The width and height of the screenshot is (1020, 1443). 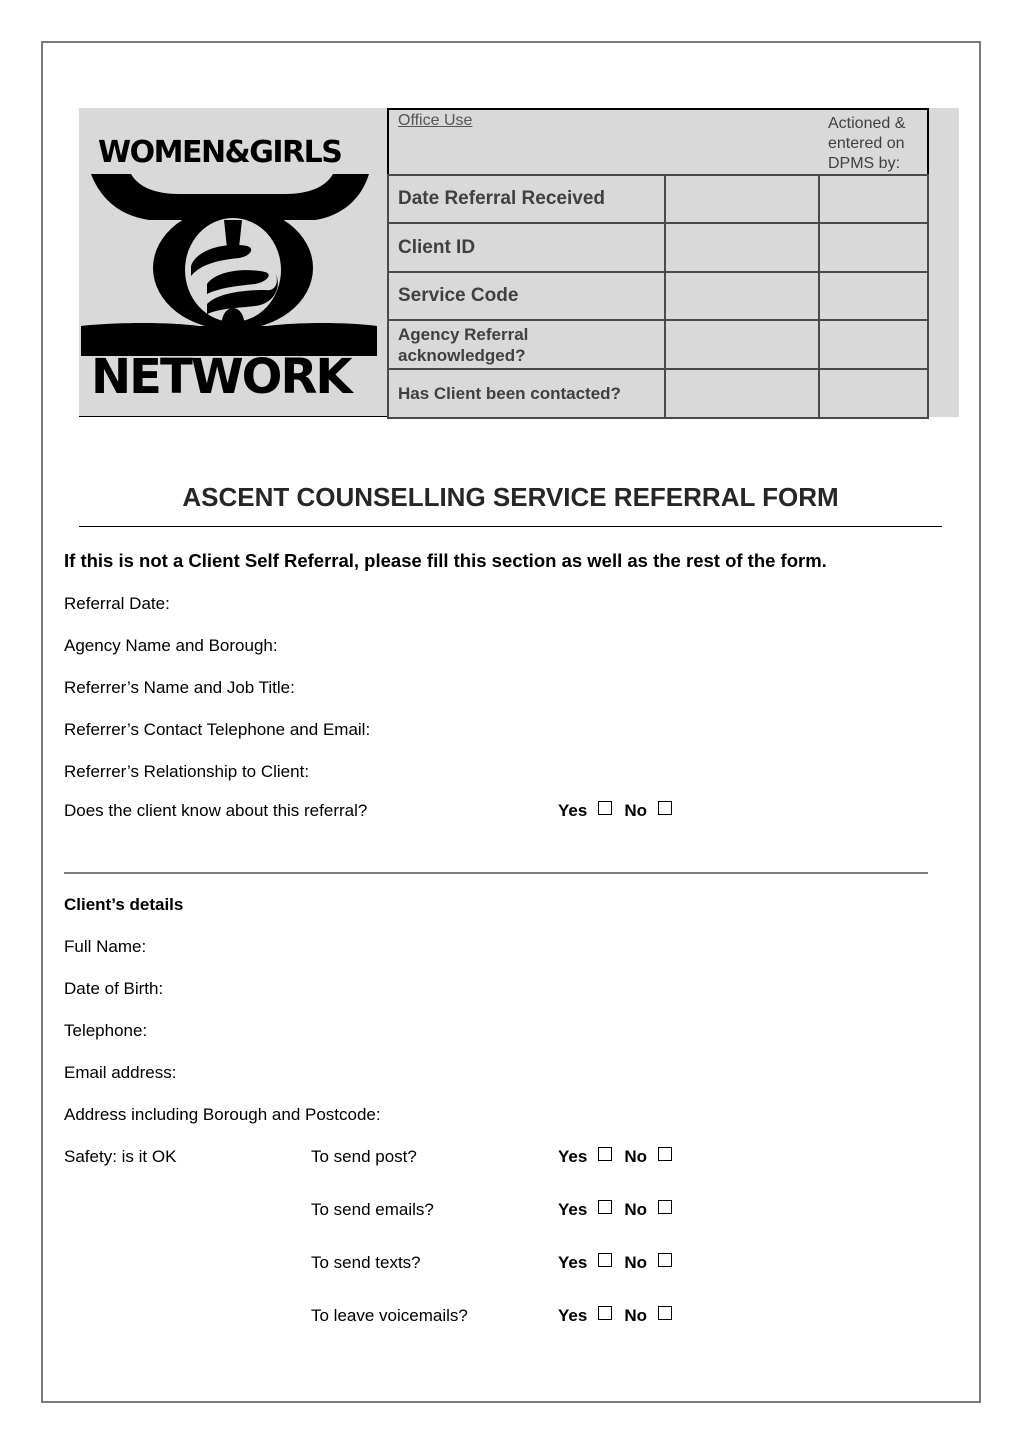 What do you see at coordinates (120, 1072) in the screenshot?
I see `email-address-label: Email address:` at bounding box center [120, 1072].